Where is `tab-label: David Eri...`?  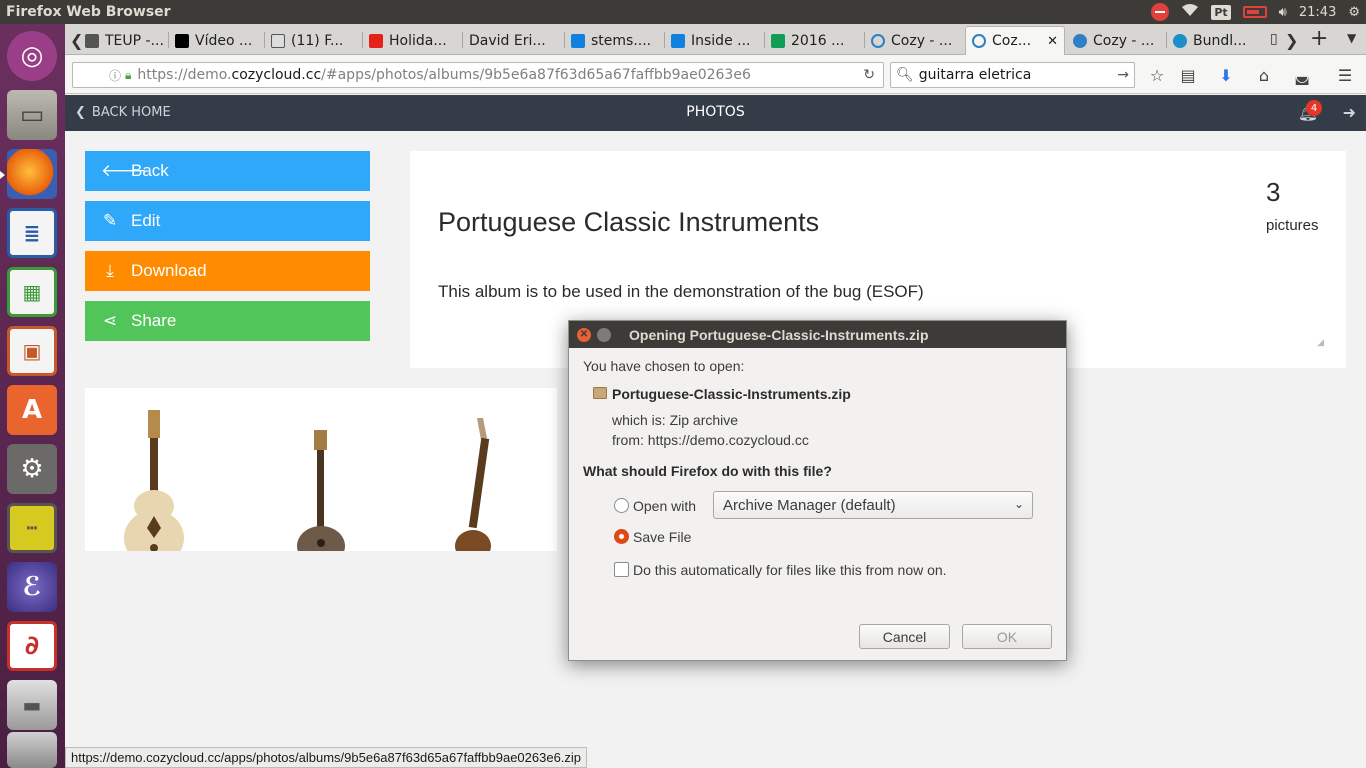
tab-label: David Eri... is located at coordinates (507, 40).